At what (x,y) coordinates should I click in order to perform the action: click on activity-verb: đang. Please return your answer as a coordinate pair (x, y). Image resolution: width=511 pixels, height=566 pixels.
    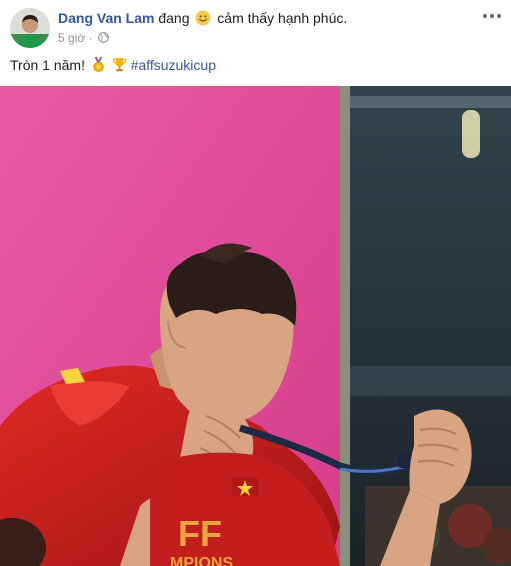
    Looking at the image, I should click on (174, 18).